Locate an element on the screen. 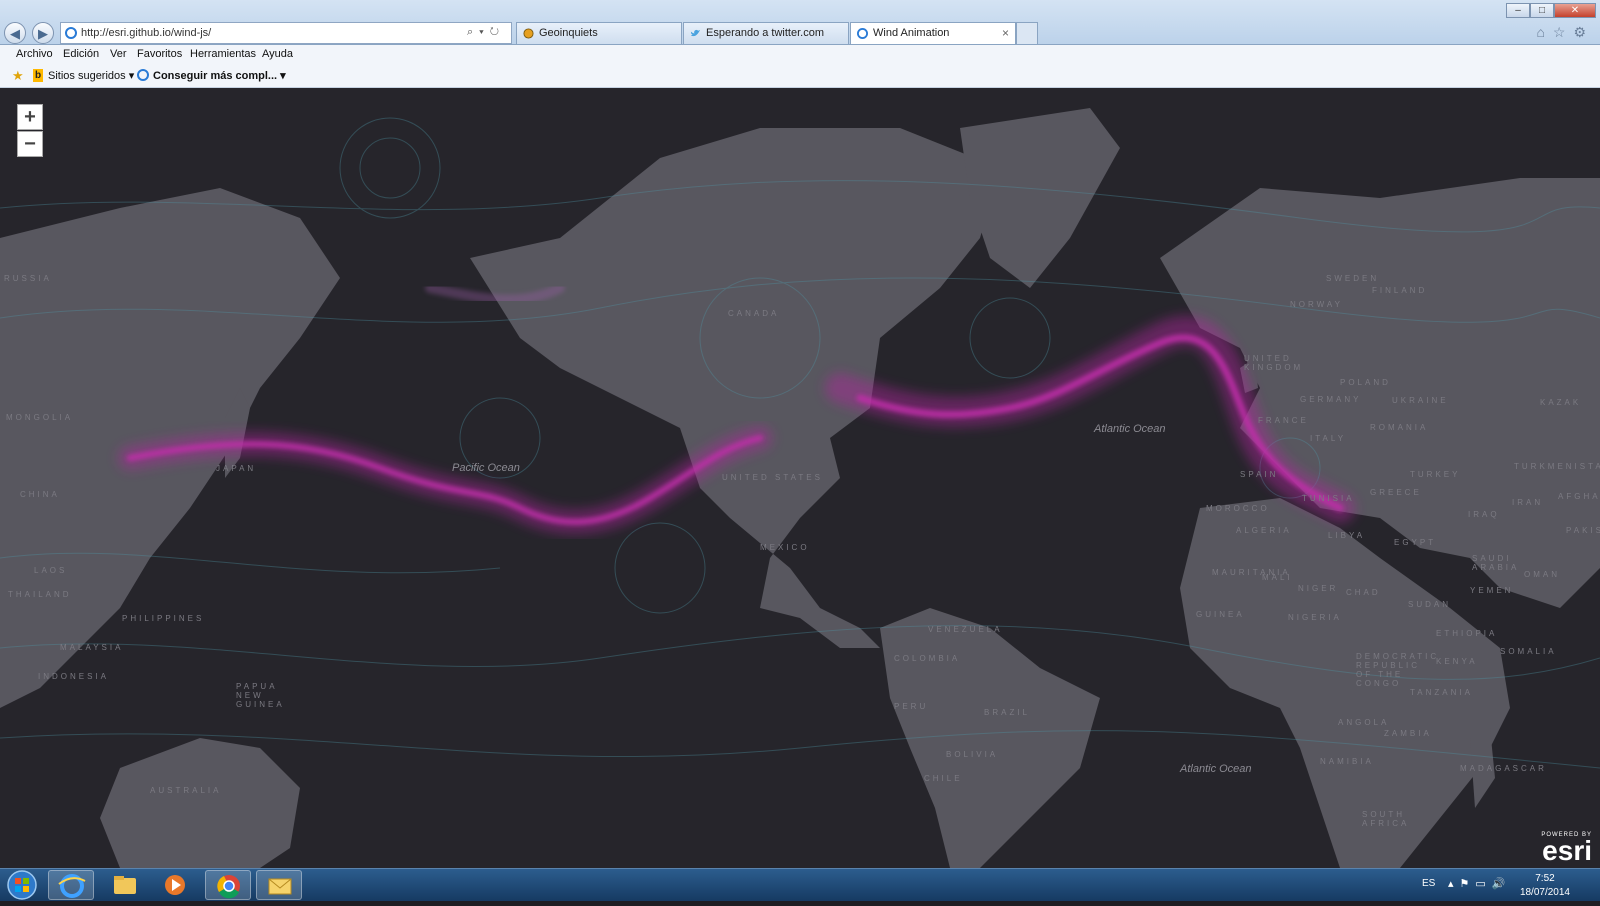 Image resolution: width=1600 pixels, height=906 pixels. country-label: POLAND is located at coordinates (1365, 382).